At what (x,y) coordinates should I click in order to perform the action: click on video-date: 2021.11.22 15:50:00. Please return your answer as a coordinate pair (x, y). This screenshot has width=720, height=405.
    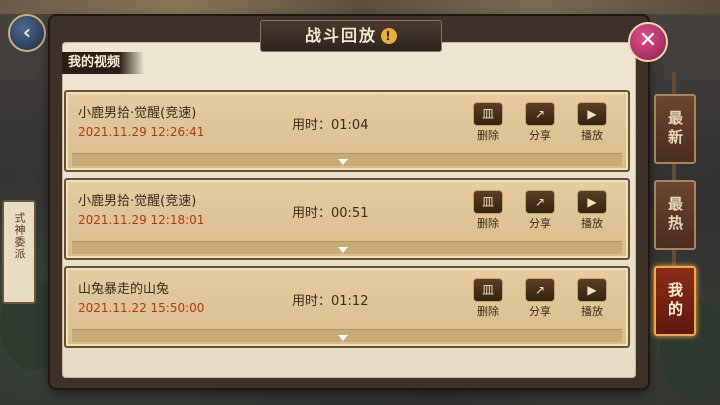
    Looking at the image, I should click on (141, 308).